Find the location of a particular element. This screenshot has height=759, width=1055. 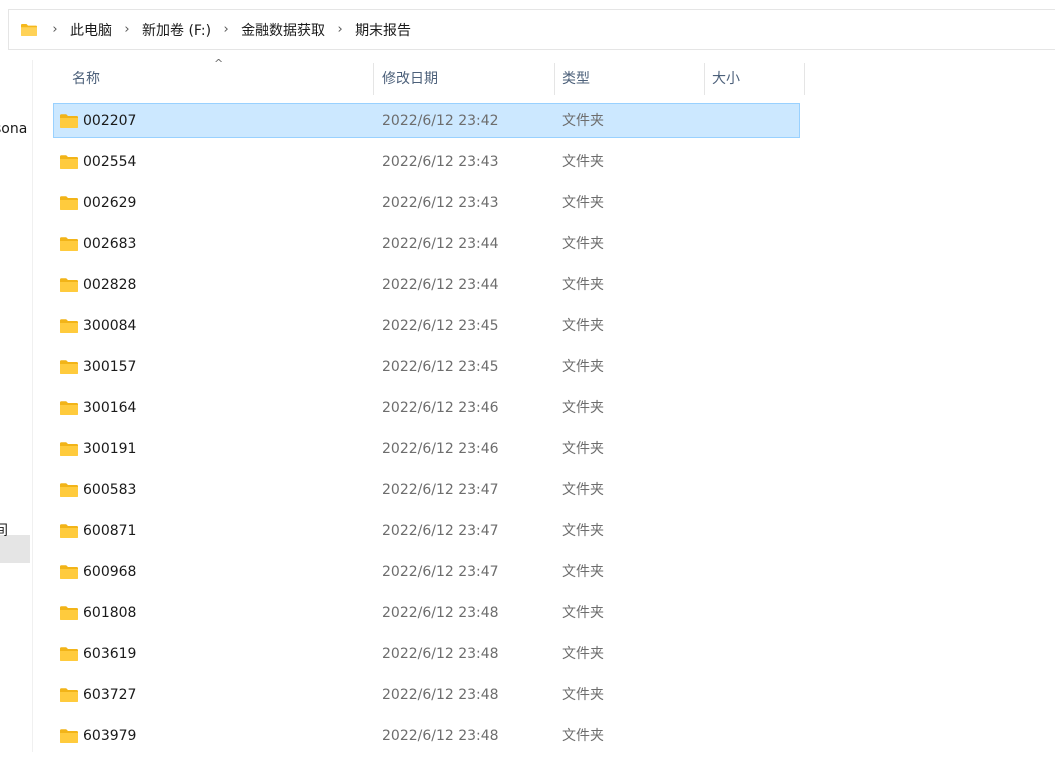

file-modified-date: 2022/6/12 23:42 is located at coordinates (440, 121).